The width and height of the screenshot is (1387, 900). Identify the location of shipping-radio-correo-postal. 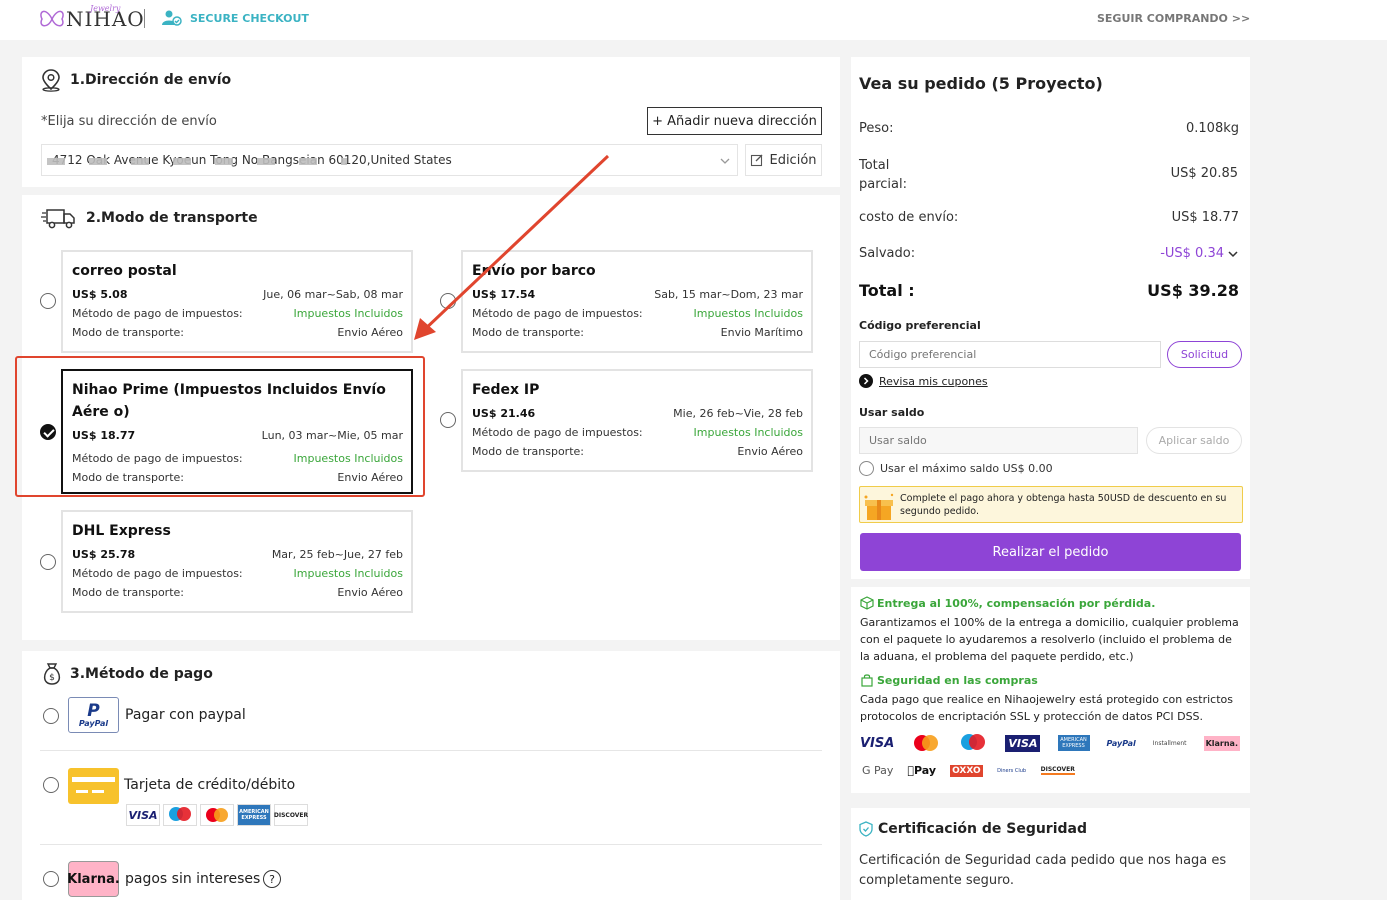
(48, 301).